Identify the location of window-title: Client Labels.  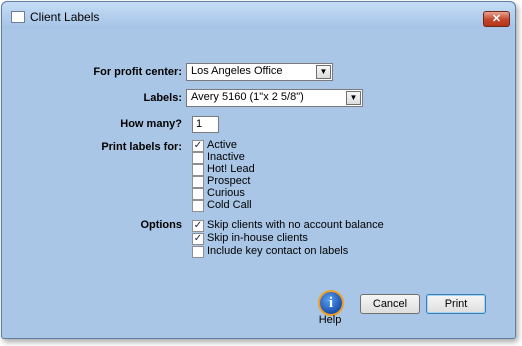
(65, 17).